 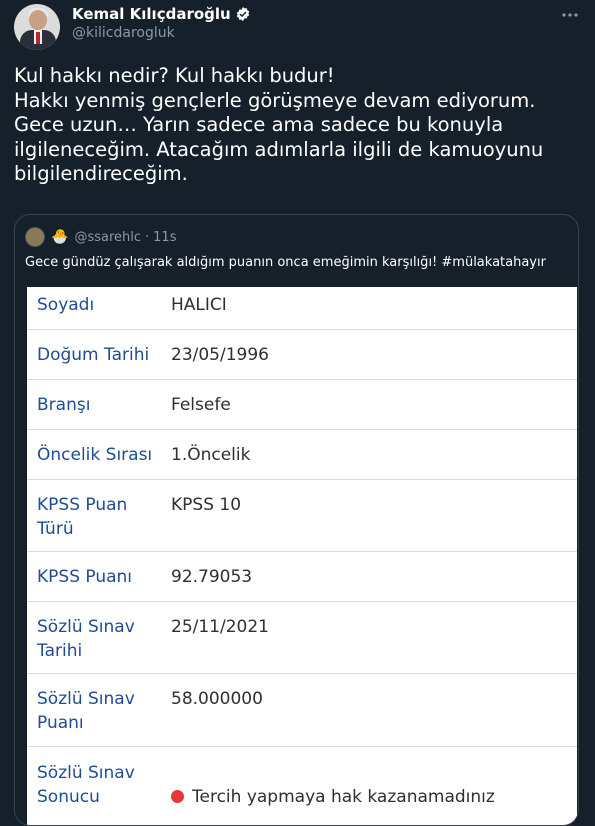 What do you see at coordinates (64, 405) in the screenshot?
I see `record-label: Branşı` at bounding box center [64, 405].